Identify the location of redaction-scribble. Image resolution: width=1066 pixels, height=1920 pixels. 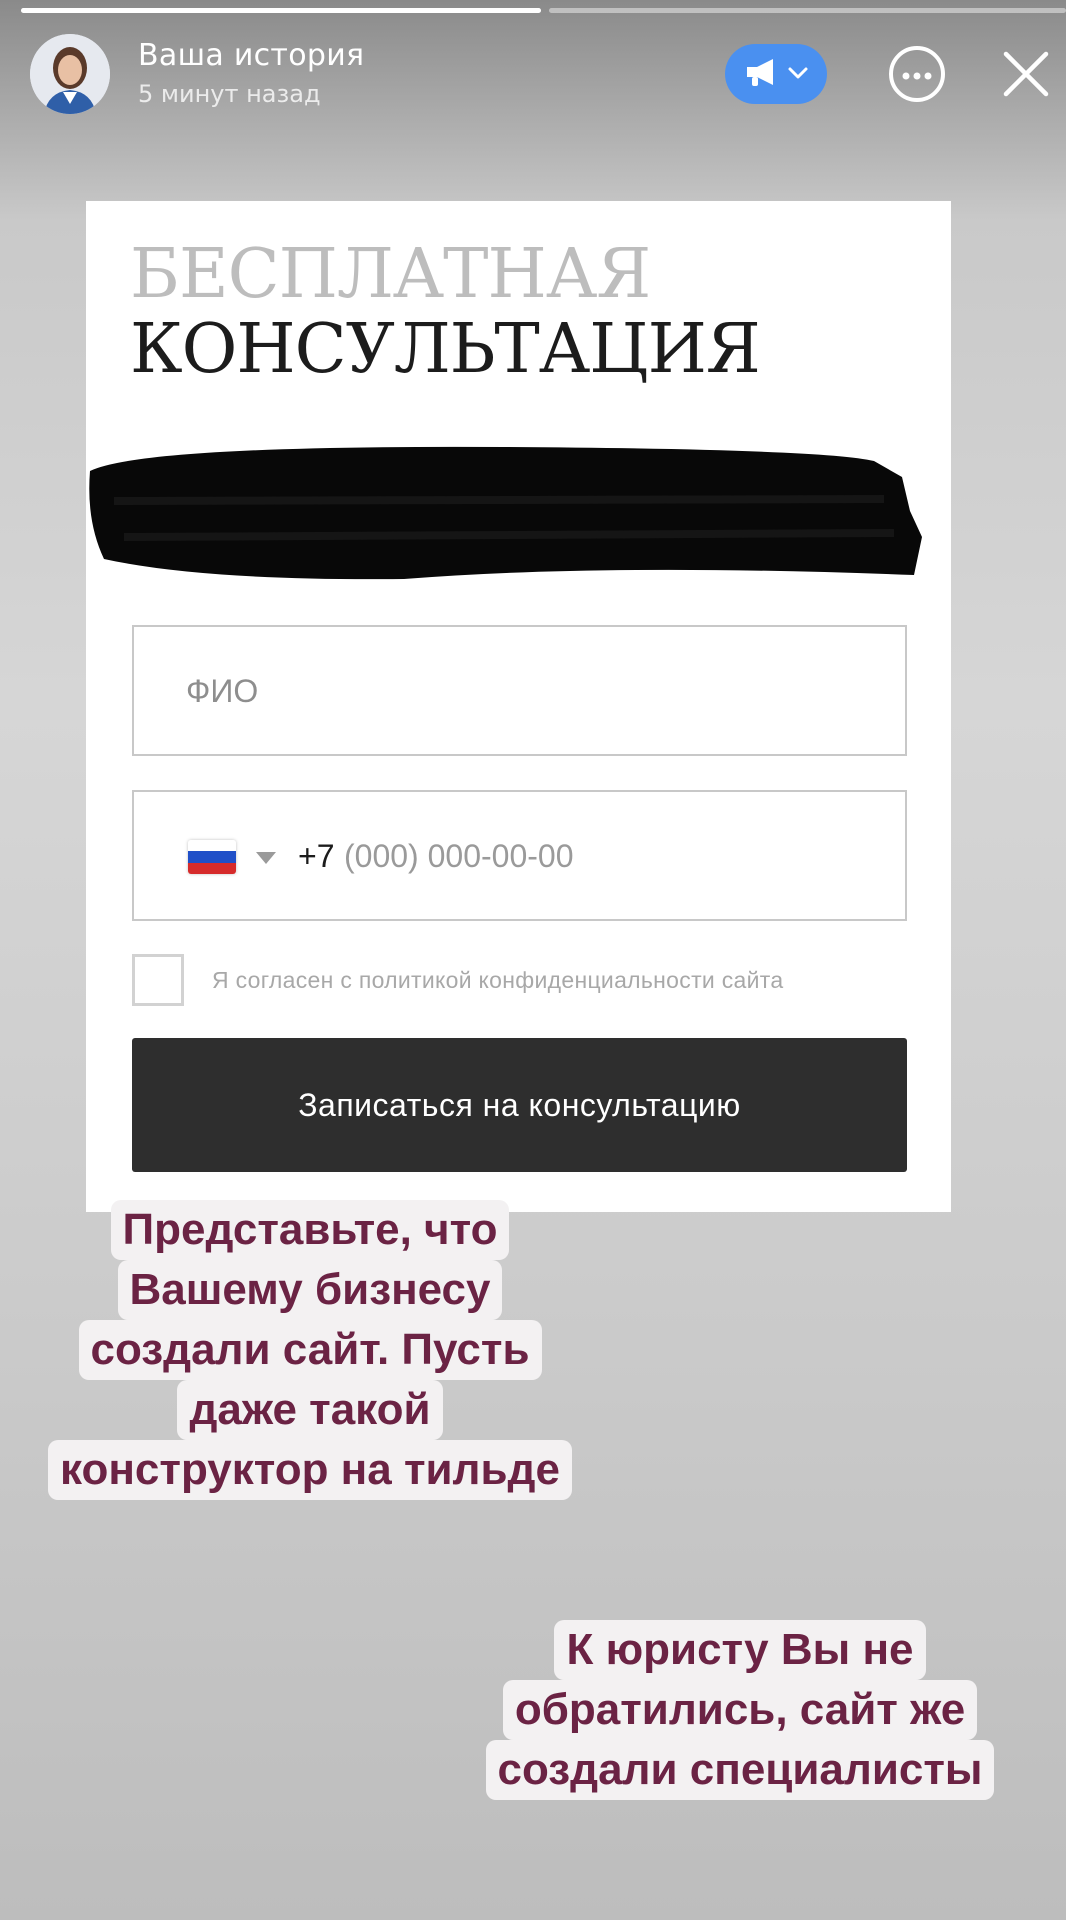
(506, 513).